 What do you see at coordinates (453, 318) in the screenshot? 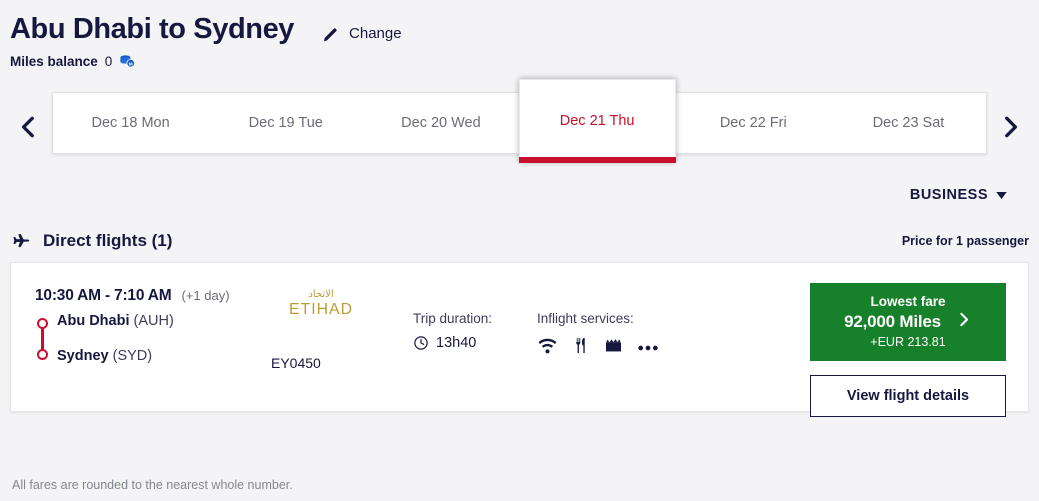
I see `trip-duration-label: Trip duration:` at bounding box center [453, 318].